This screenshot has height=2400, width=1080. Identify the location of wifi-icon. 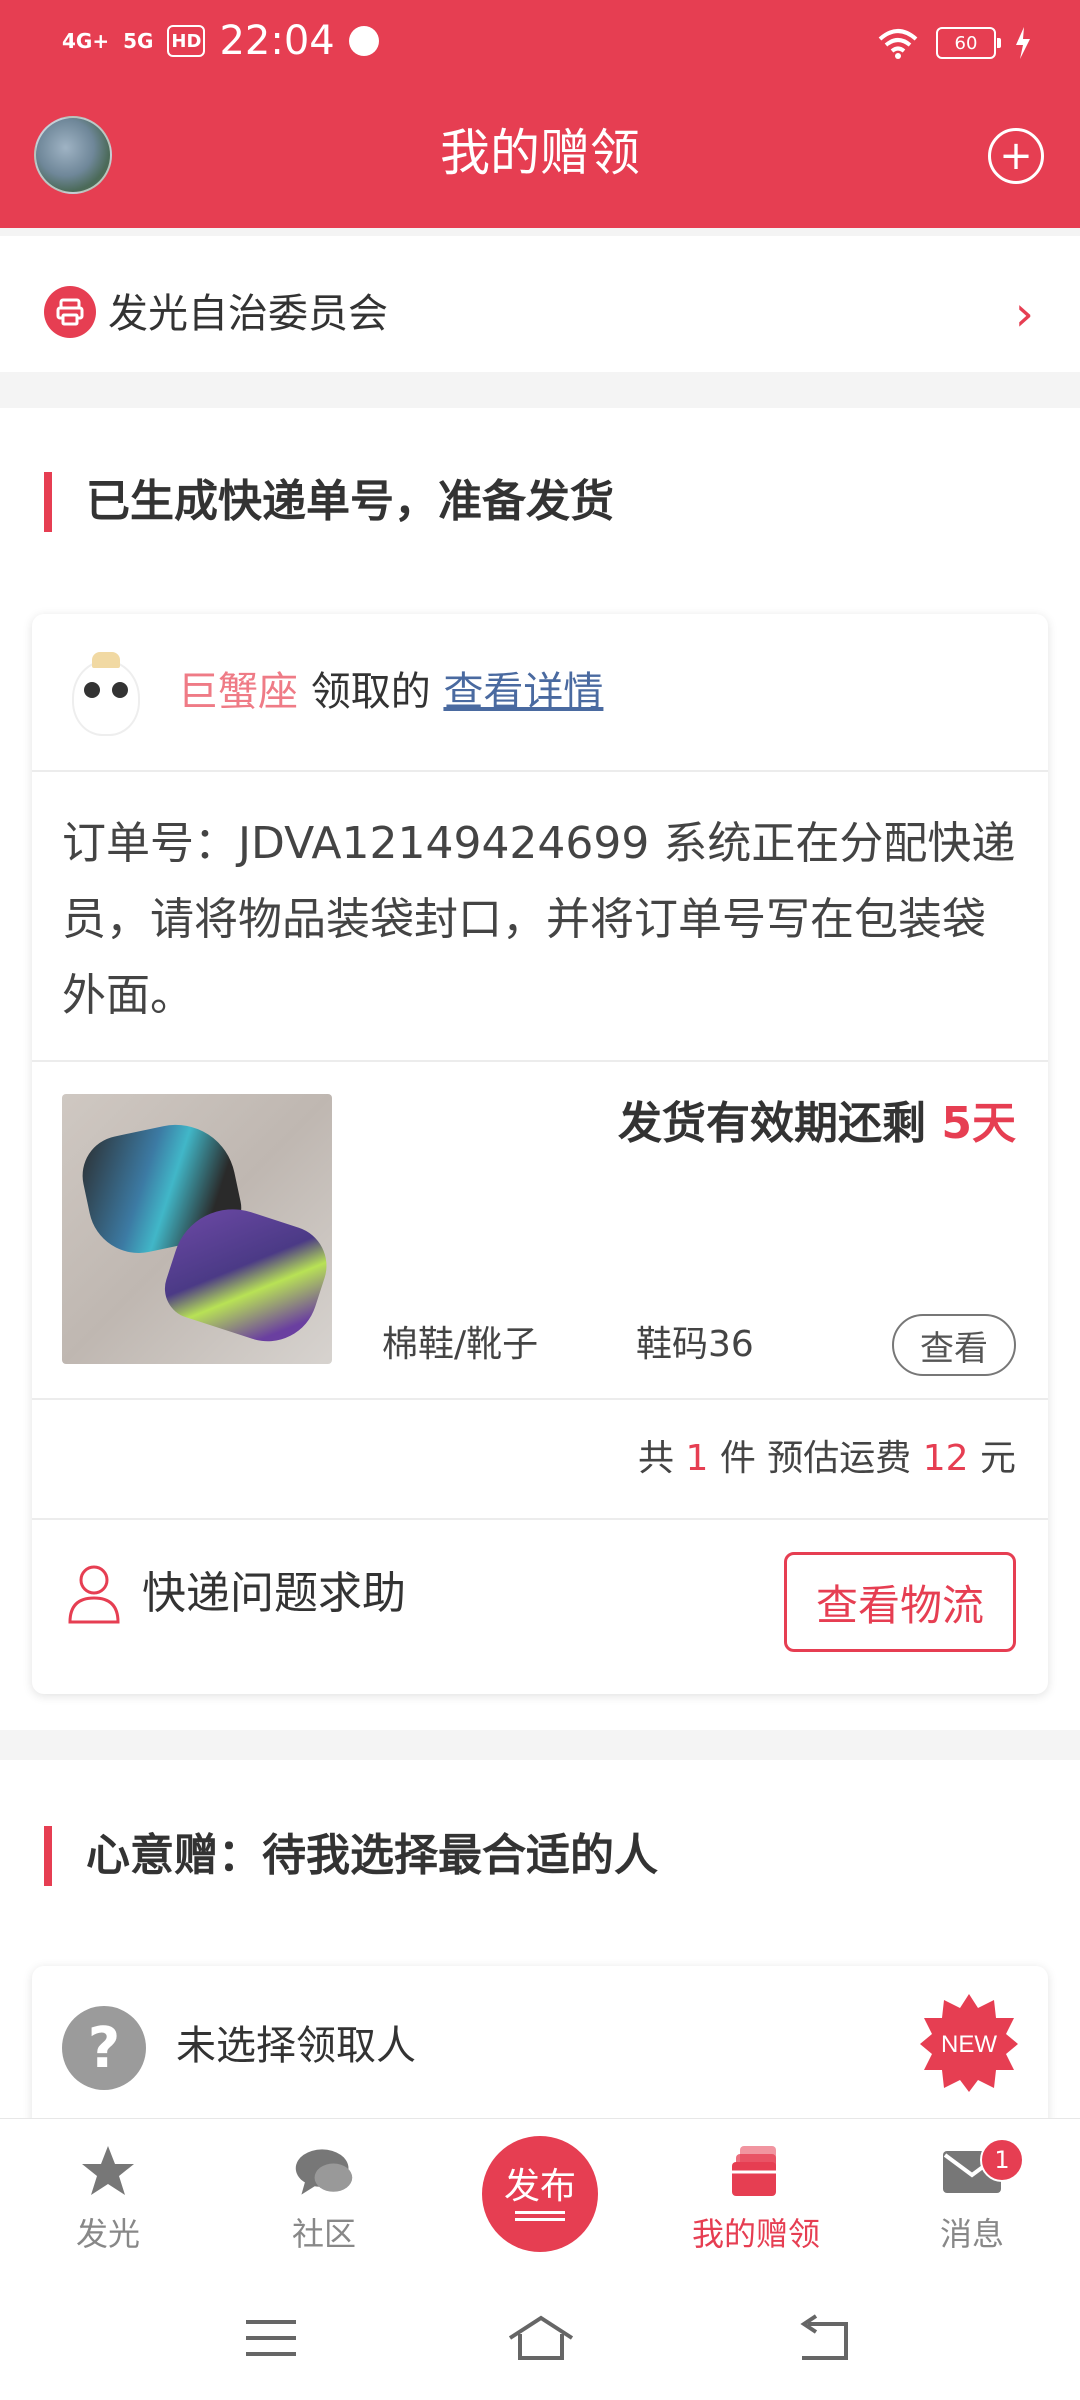
(898, 44).